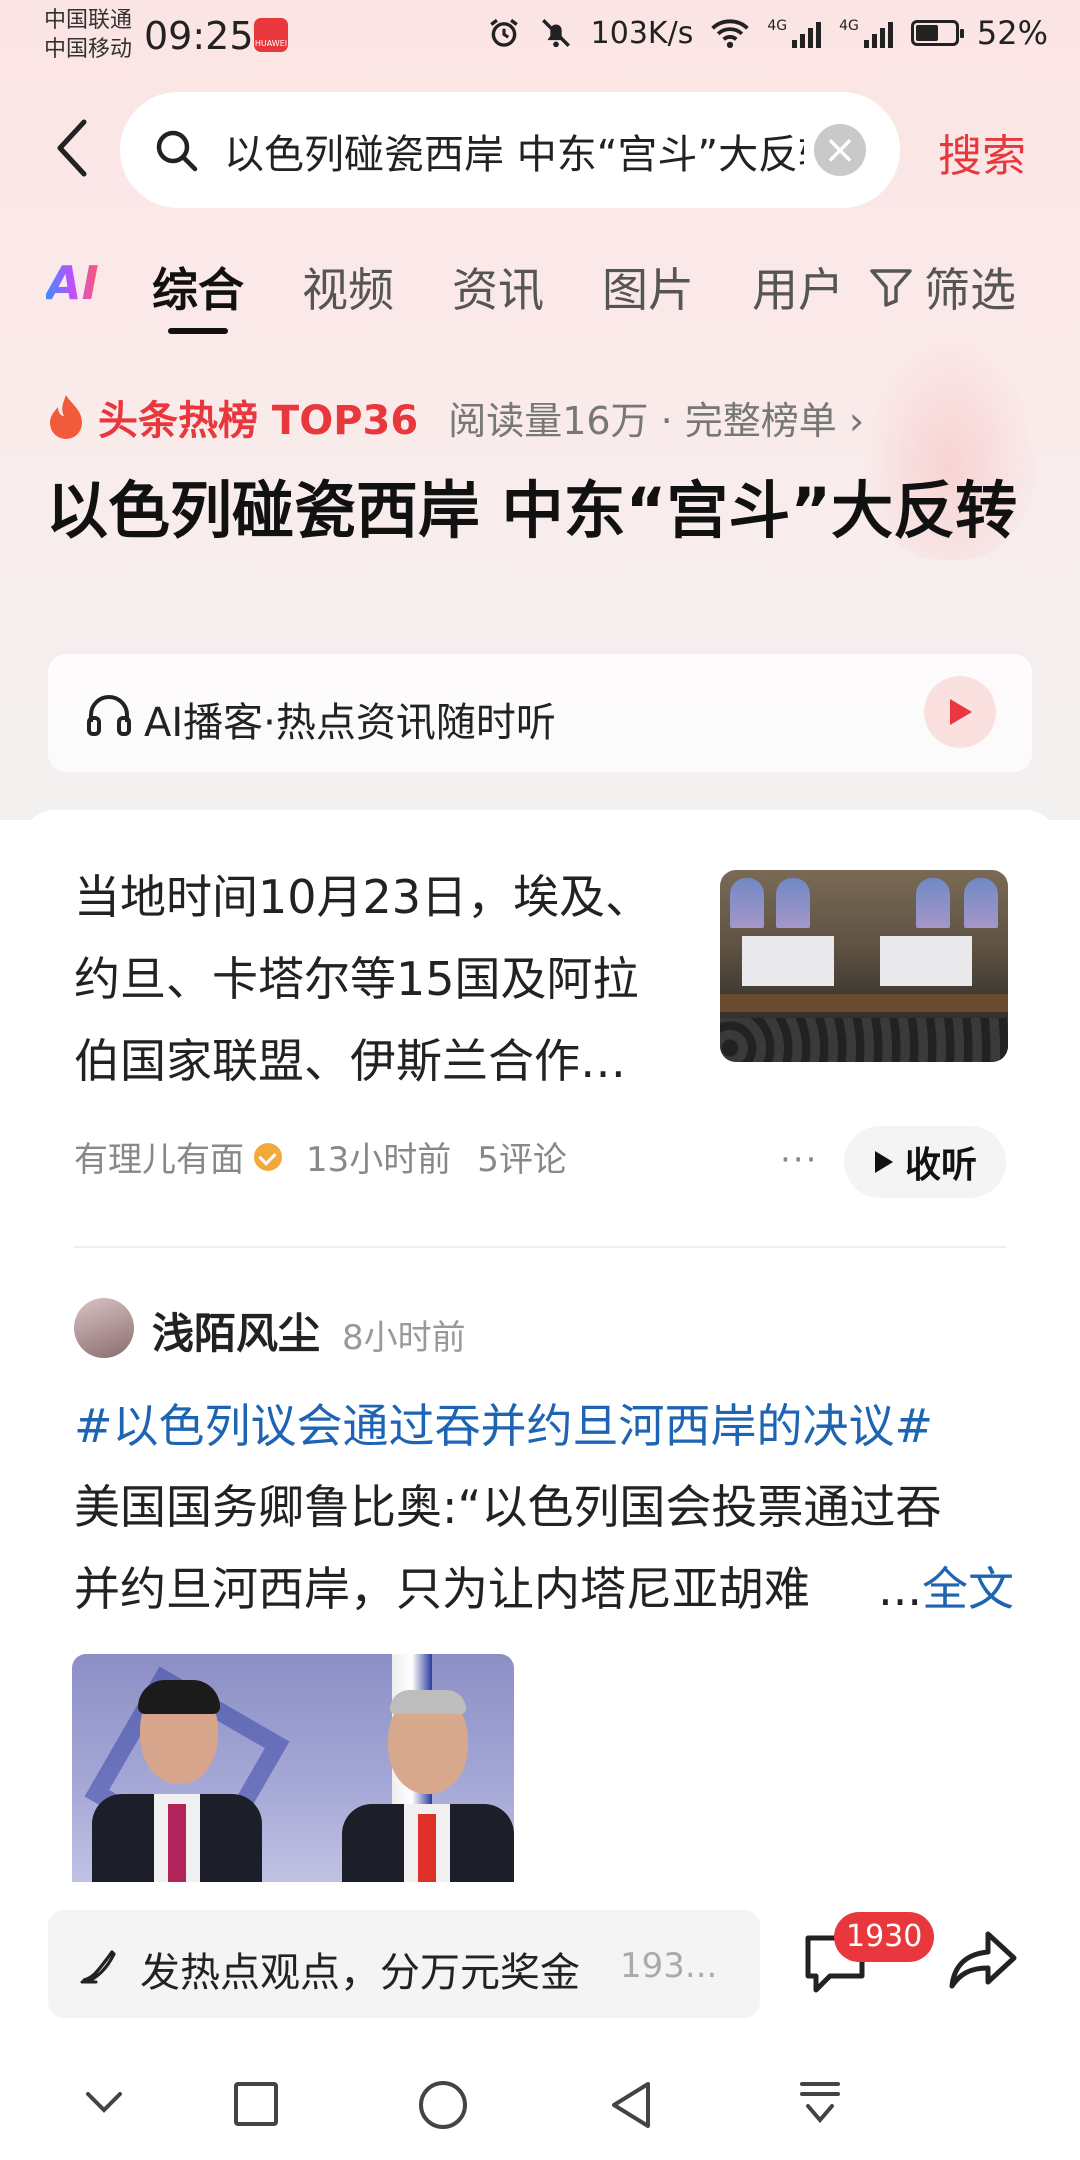  What do you see at coordinates (360, 1973) in the screenshot?
I see `comment-prompt: 发热点观点，分万元奖金` at bounding box center [360, 1973].